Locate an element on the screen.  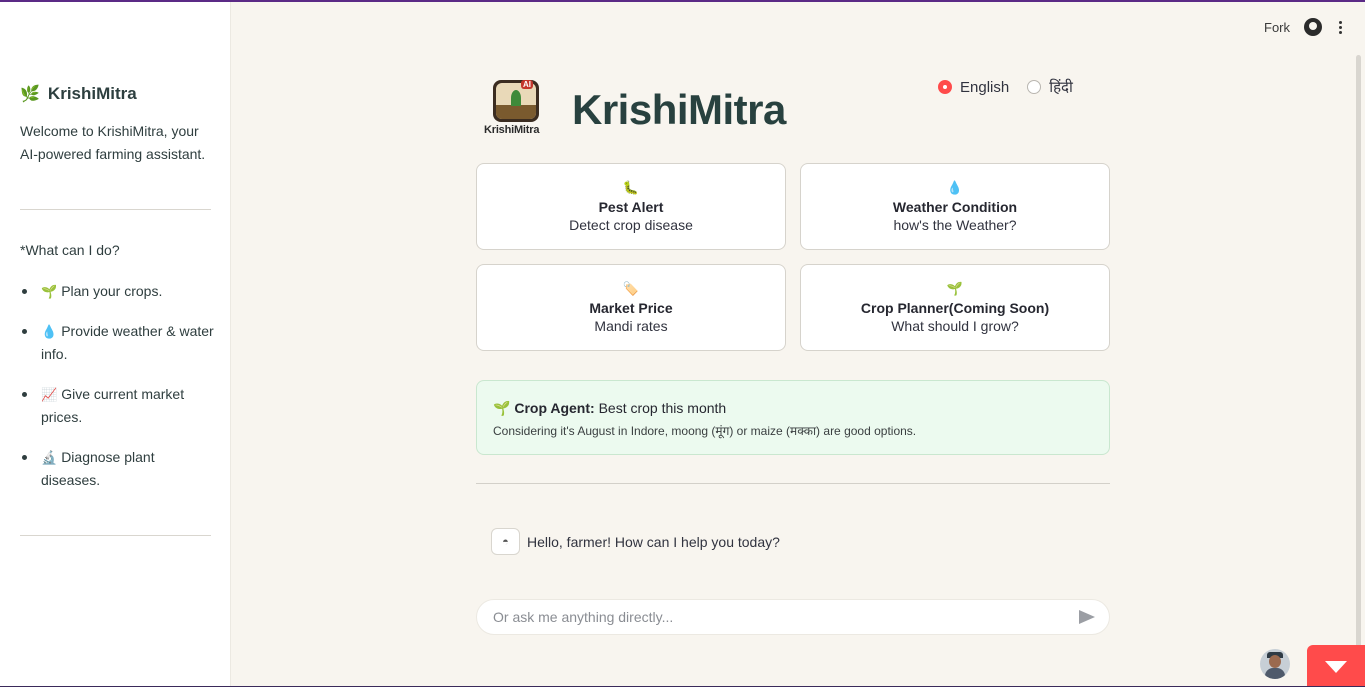
kebab-menu-icon is located at coordinates (1340, 27).